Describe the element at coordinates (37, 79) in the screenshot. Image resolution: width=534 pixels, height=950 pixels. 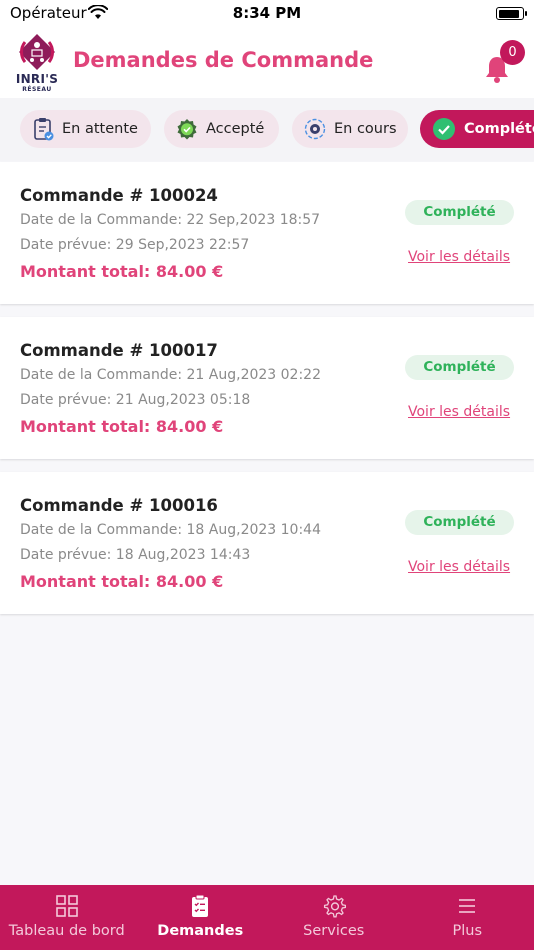
I see `logo-text: INRI'S` at that location.